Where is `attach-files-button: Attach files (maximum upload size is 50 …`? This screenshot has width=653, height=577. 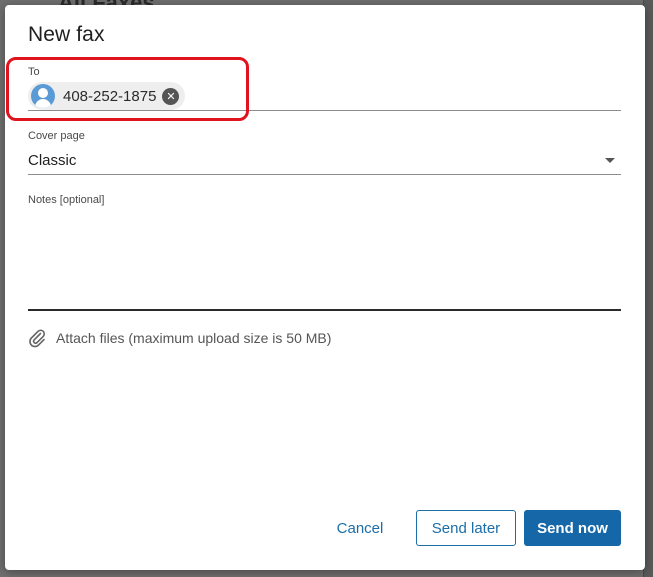 attach-files-button: Attach files (maximum upload size is 50 … is located at coordinates (179, 338).